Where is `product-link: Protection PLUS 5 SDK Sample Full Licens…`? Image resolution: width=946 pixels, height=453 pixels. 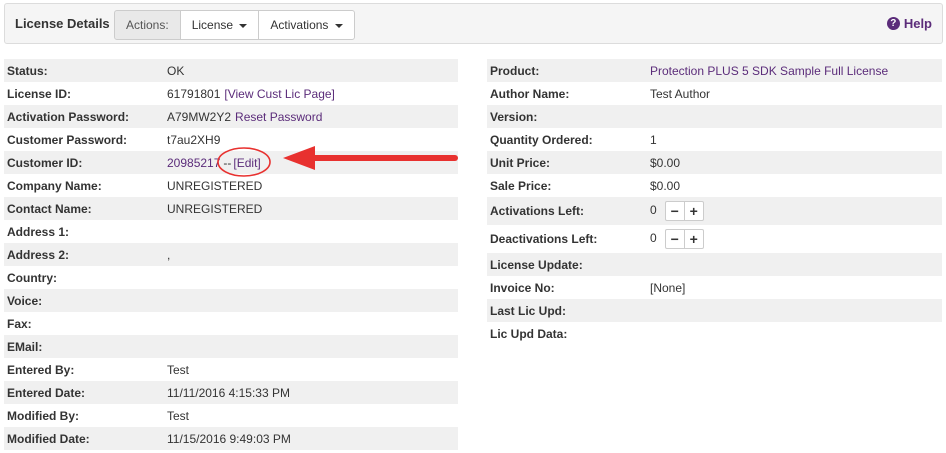 product-link: Protection PLUS 5 SDK Sample Full Licens… is located at coordinates (769, 71).